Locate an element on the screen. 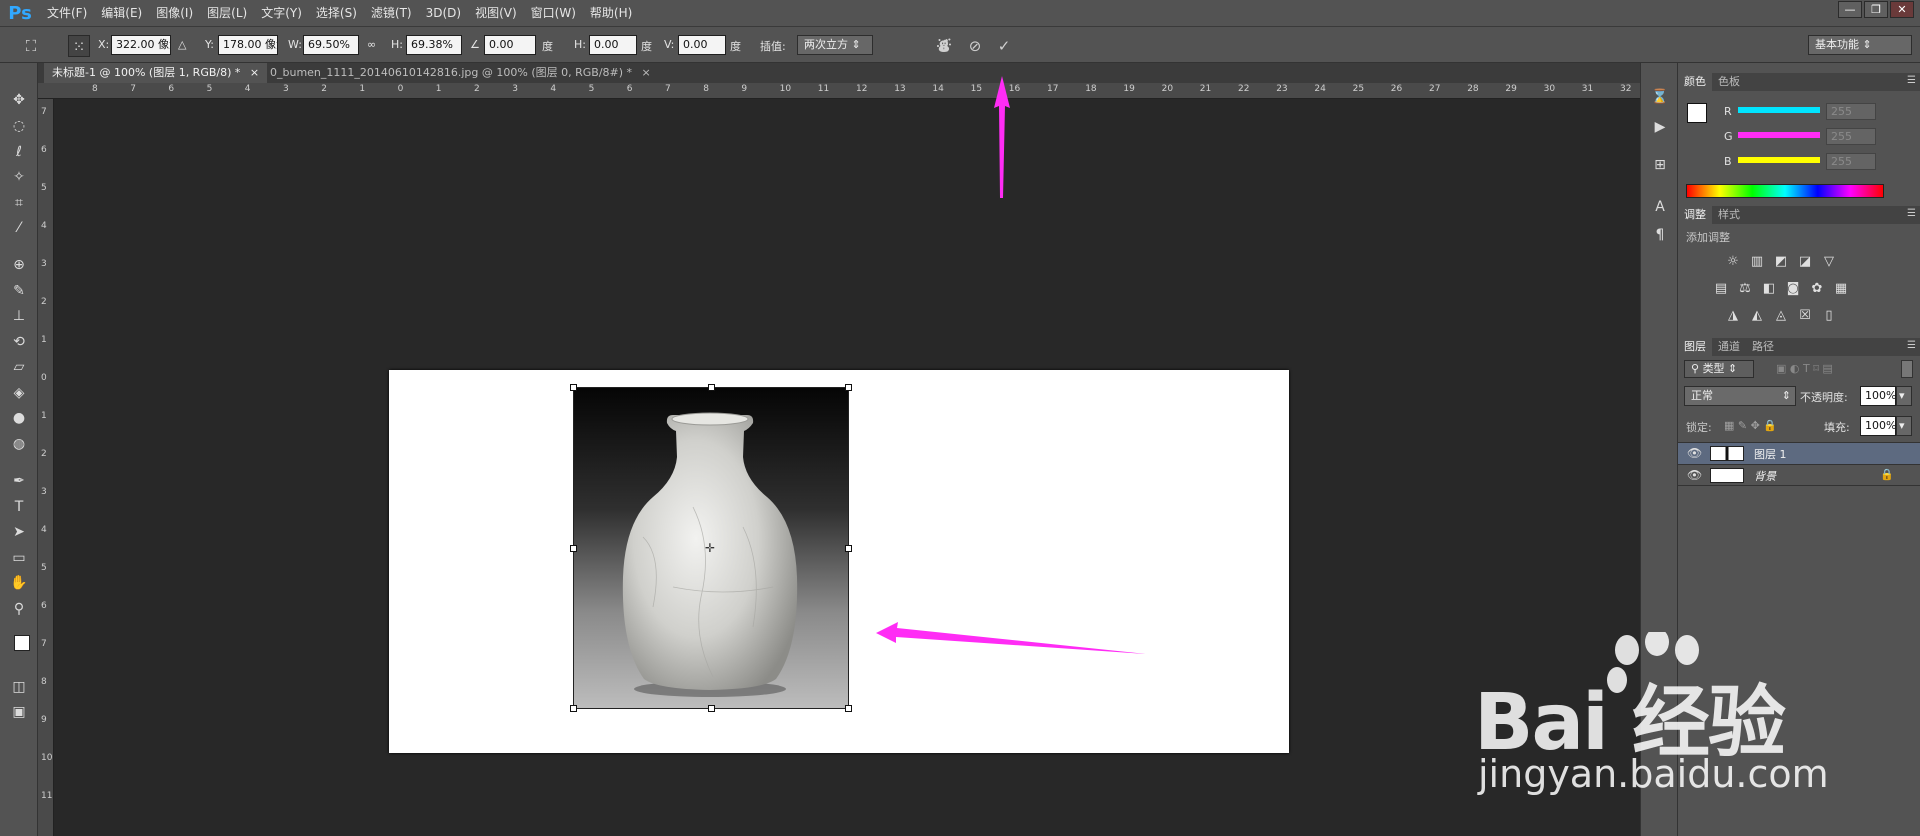  lock-icon: 🔒 is located at coordinates (1887, 474).